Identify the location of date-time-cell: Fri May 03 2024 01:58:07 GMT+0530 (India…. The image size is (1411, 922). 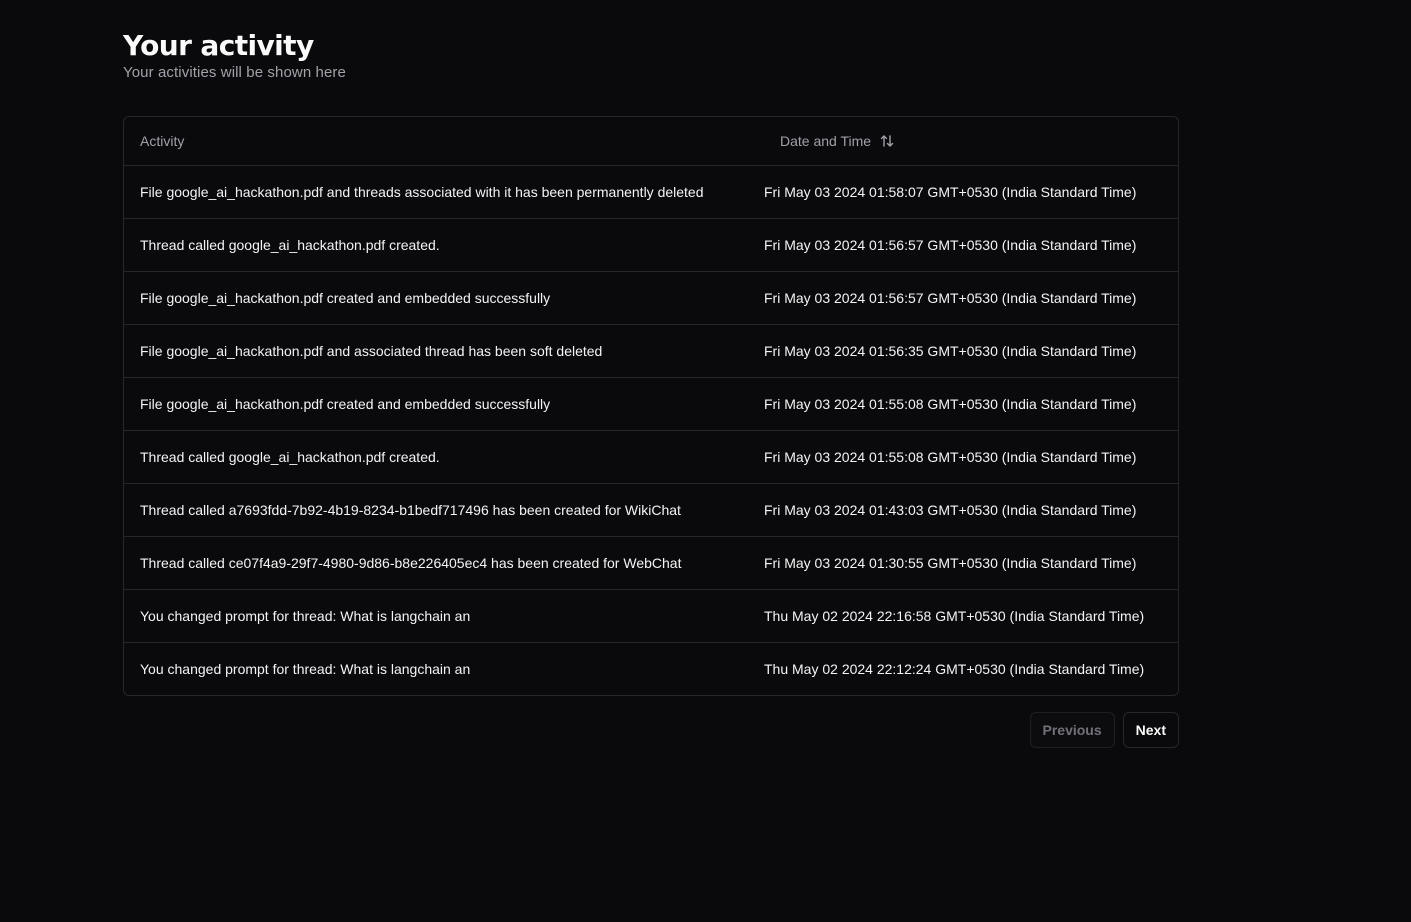
(963, 192).